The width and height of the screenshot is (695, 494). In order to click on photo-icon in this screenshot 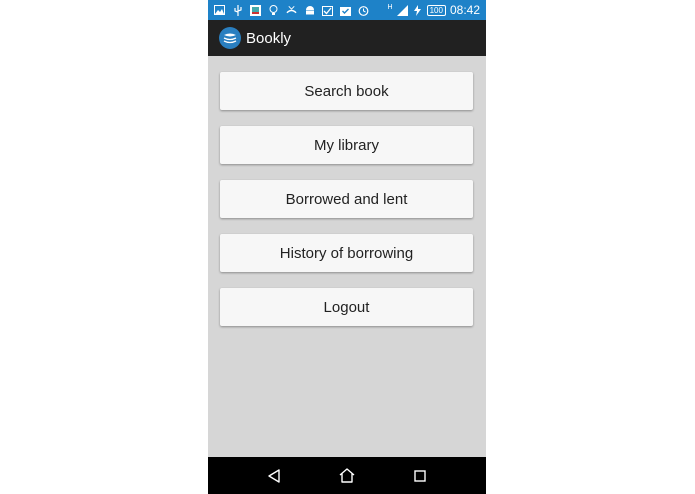, I will do `click(255, 10)`.